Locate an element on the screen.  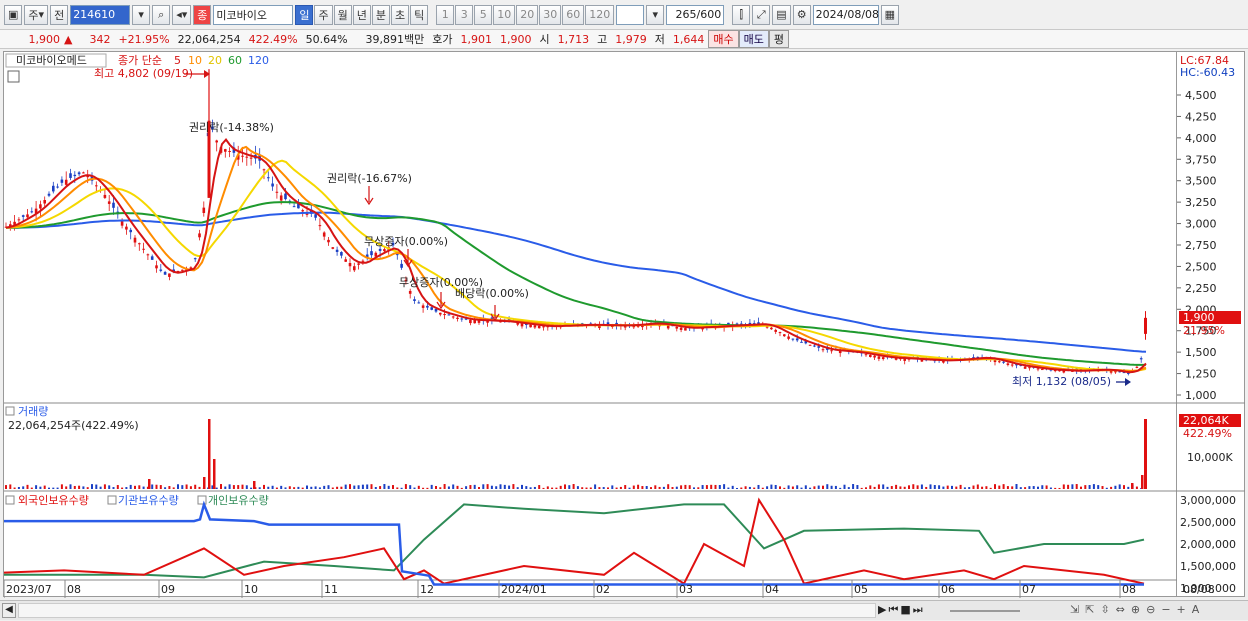
draw-tool-icon: ⤢ is located at coordinates (761, 14).